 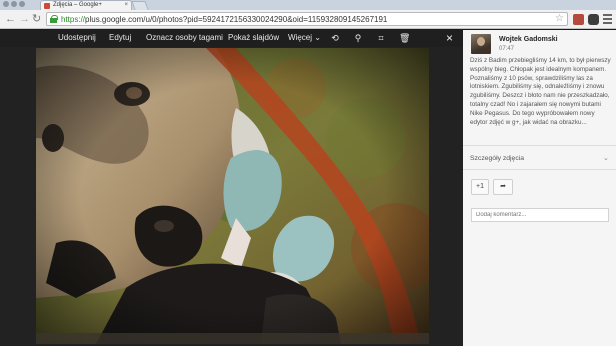 I want to click on browser-tab: Zdjęcia – Google+ ×, so click(x=86, y=5).